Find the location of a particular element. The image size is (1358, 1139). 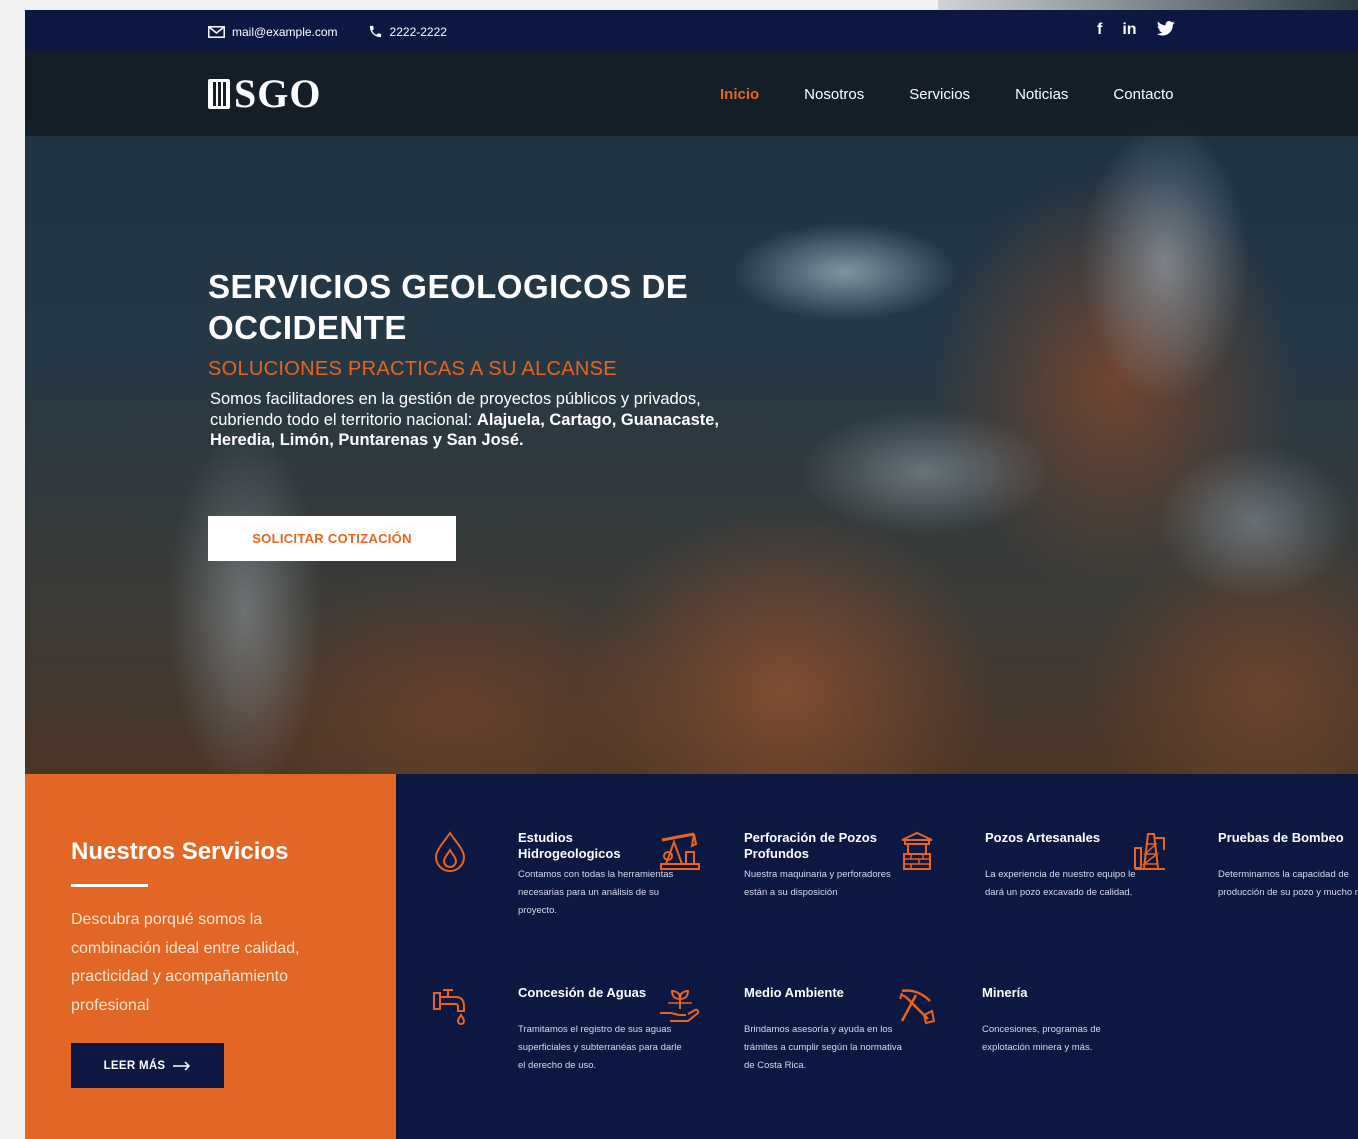

social-links: f in is located at coordinates (1136, 30).